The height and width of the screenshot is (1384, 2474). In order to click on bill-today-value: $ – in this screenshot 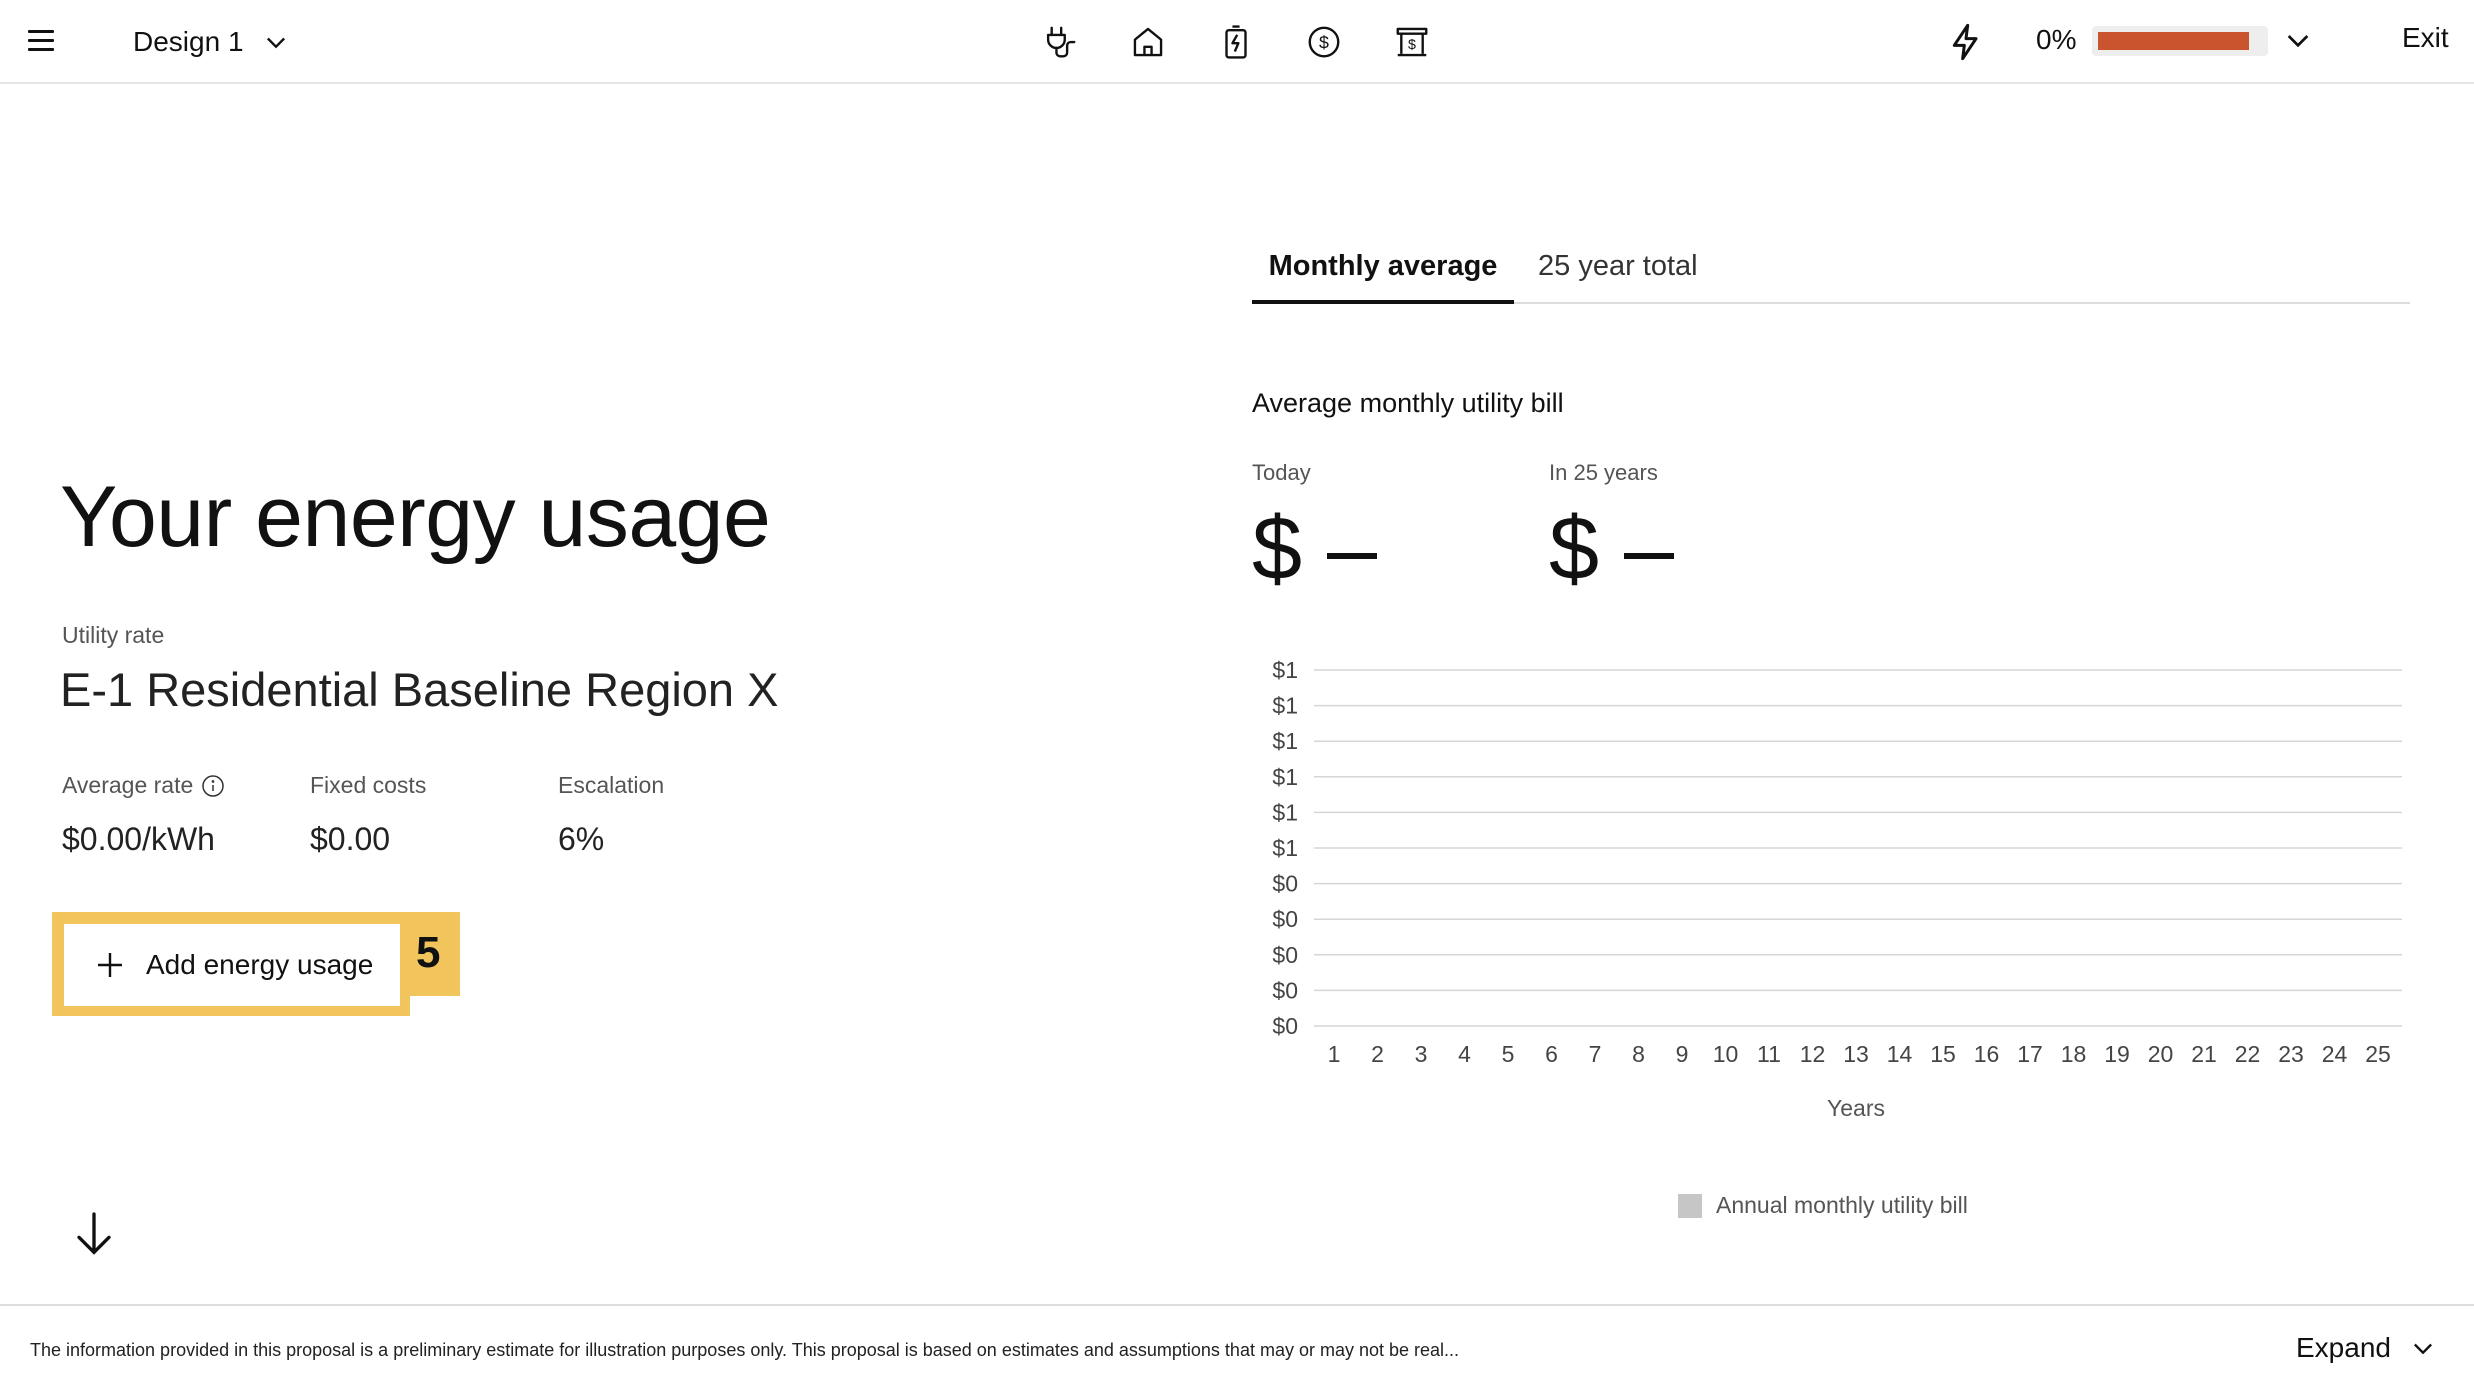, I will do `click(1315, 549)`.